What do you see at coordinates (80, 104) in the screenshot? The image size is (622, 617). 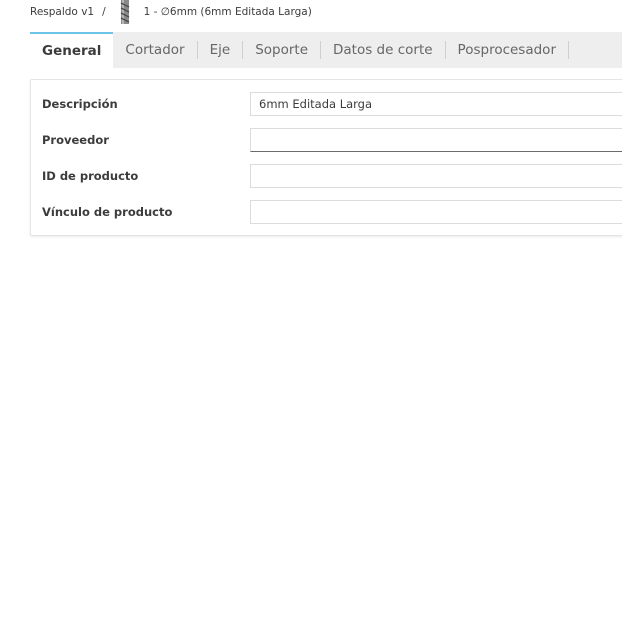 I see `description-label: Descripción` at bounding box center [80, 104].